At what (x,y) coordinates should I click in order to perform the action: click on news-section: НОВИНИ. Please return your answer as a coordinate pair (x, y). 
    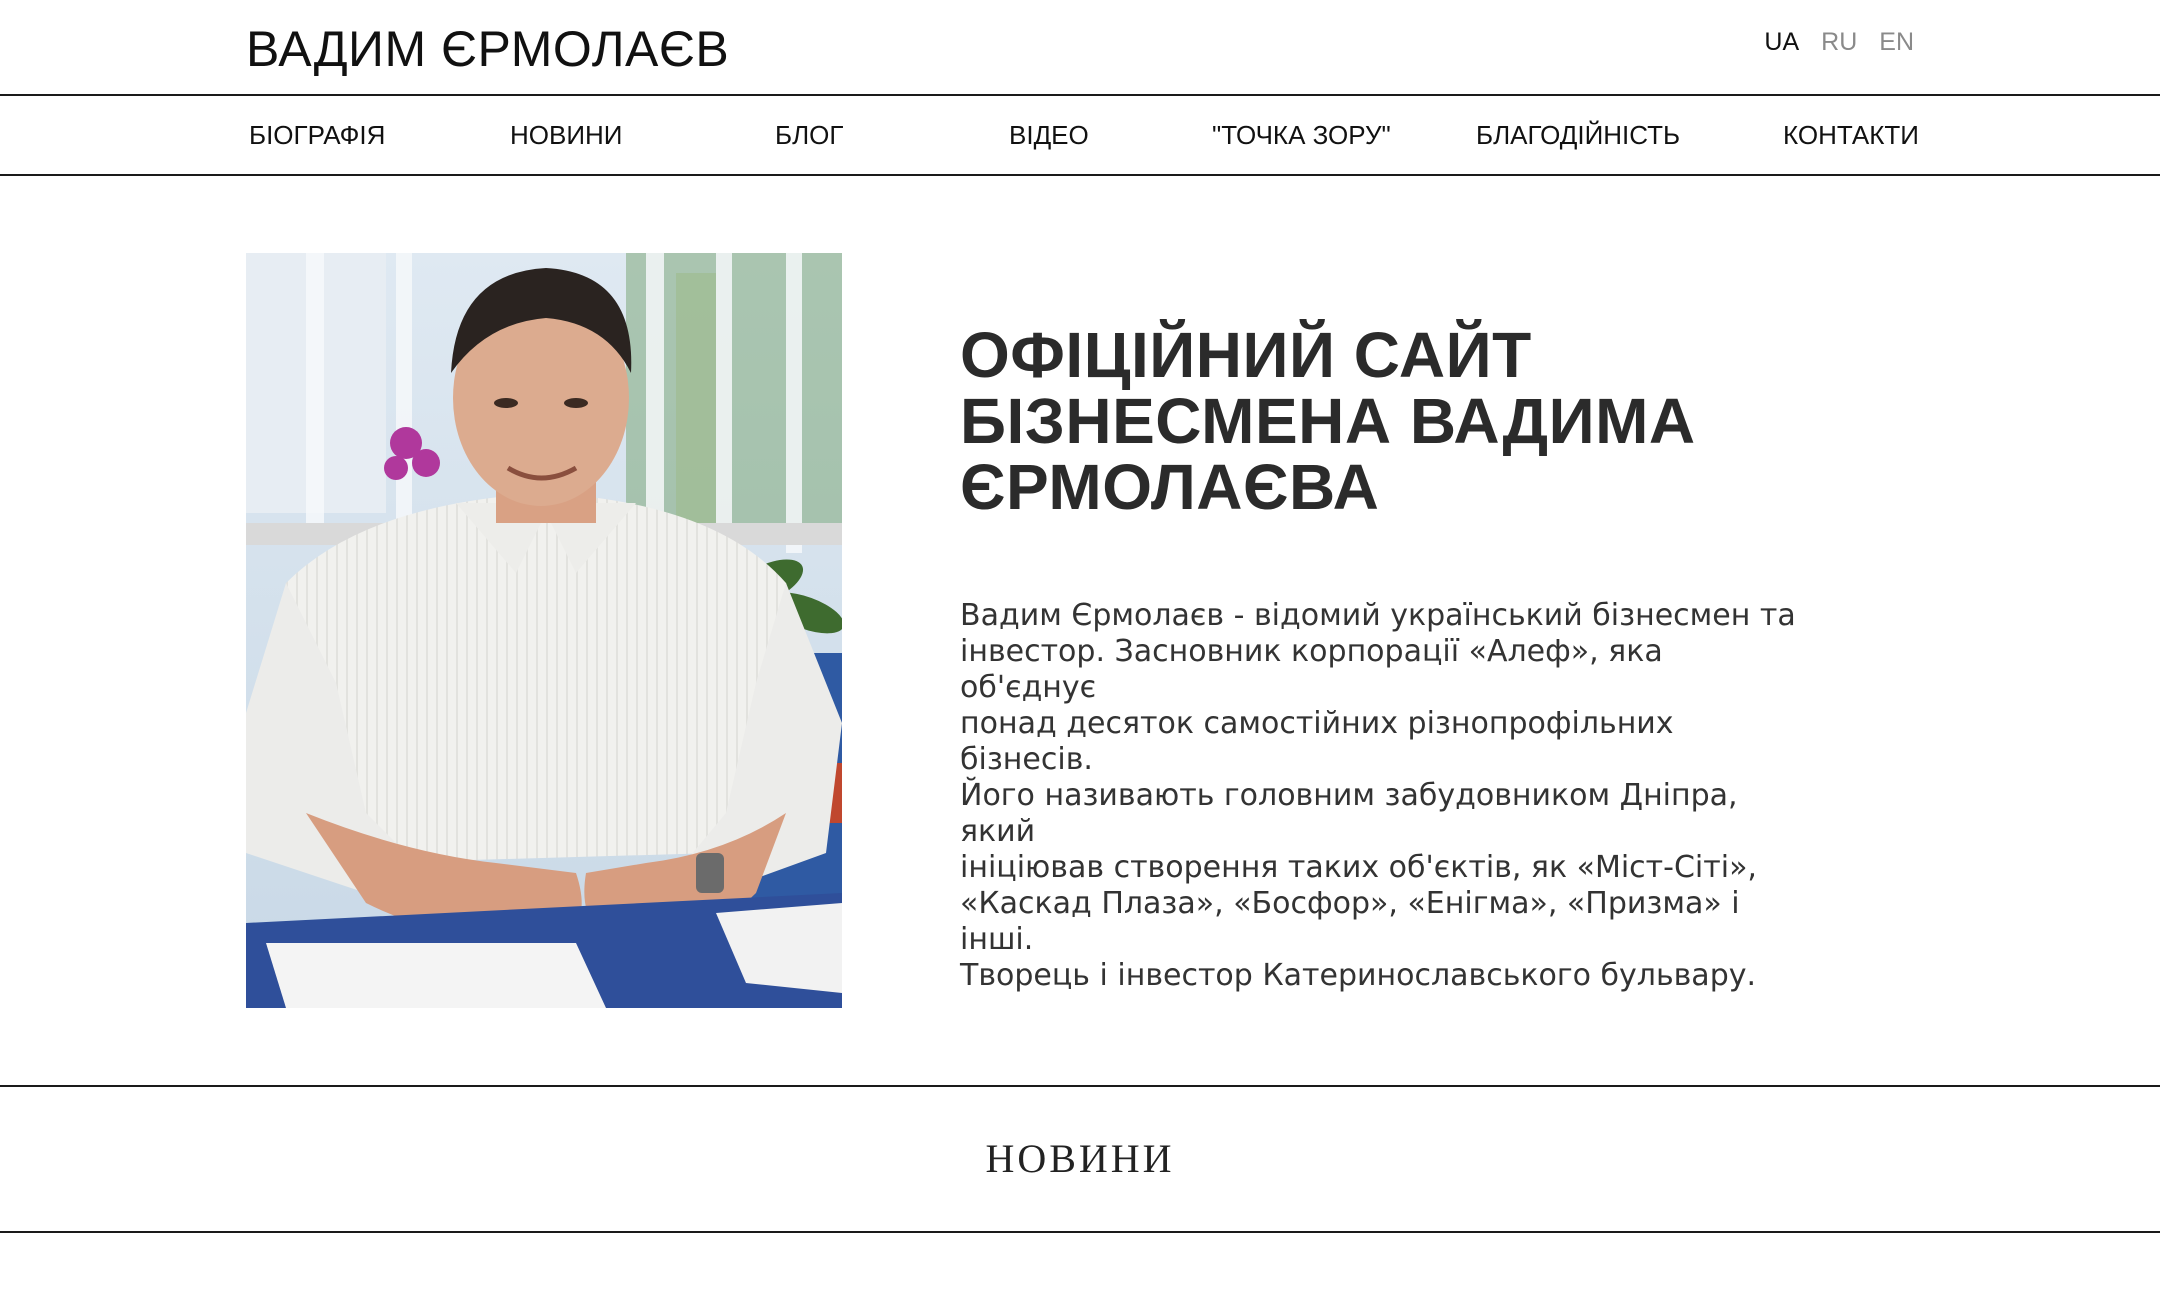
    Looking at the image, I should click on (1080, 1159).